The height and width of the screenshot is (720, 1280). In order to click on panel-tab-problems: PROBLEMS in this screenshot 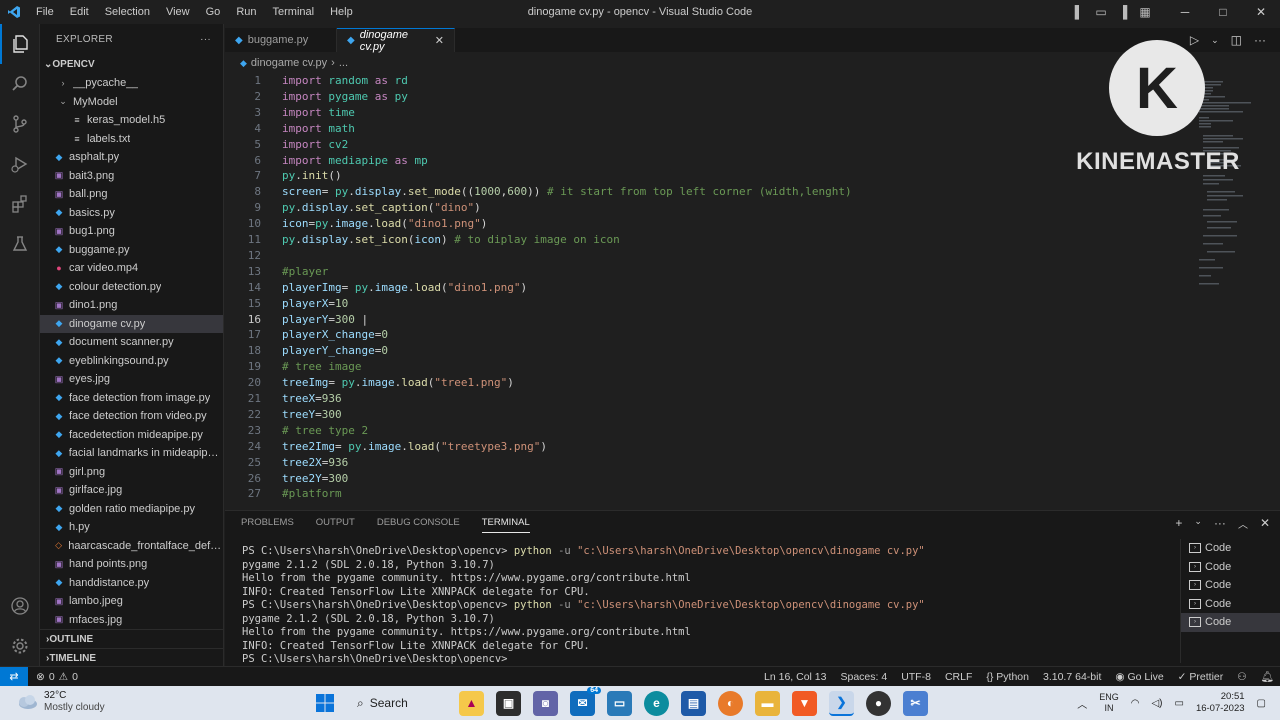, I will do `click(267, 525)`.